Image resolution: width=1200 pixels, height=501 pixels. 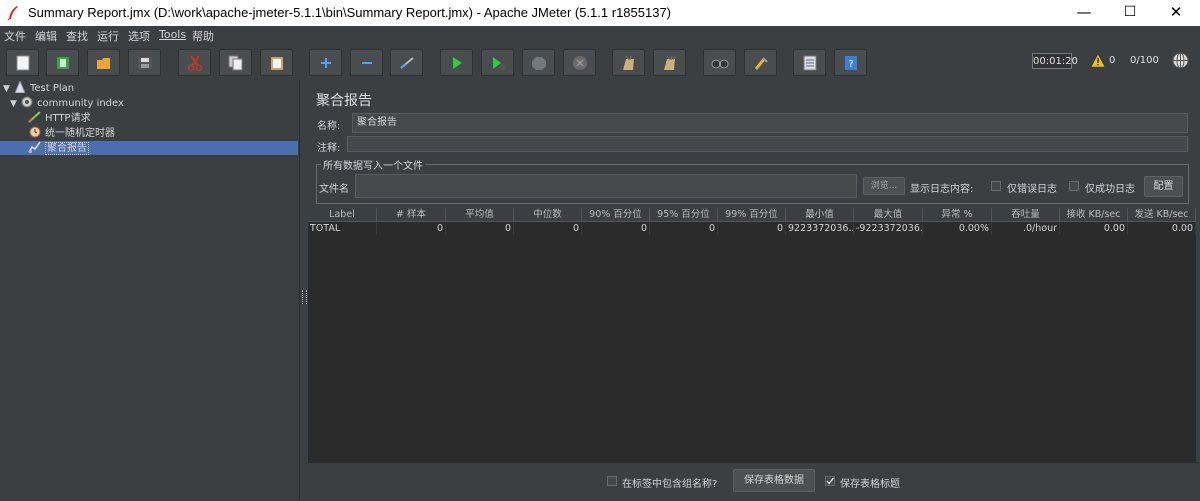 I want to click on expand-all-button, so click(x=325, y=62).